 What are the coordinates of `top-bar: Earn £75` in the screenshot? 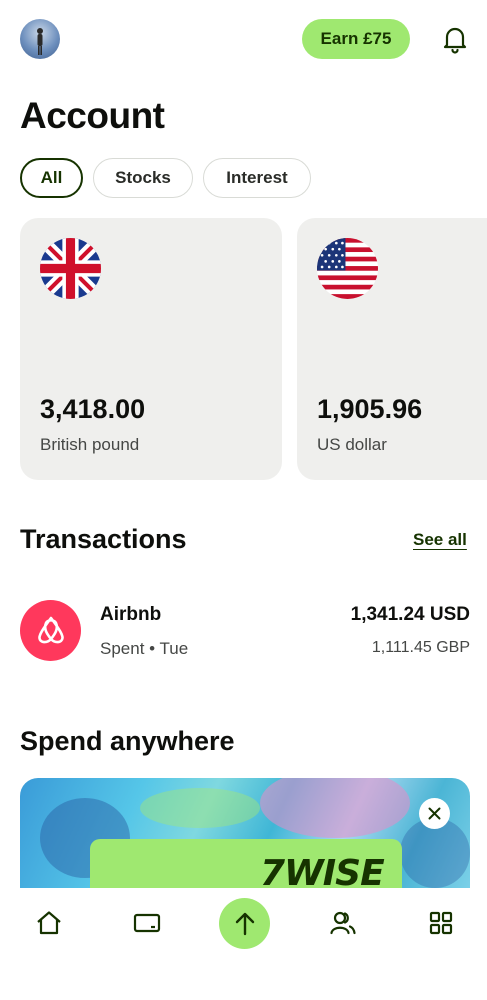 It's located at (243, 40).